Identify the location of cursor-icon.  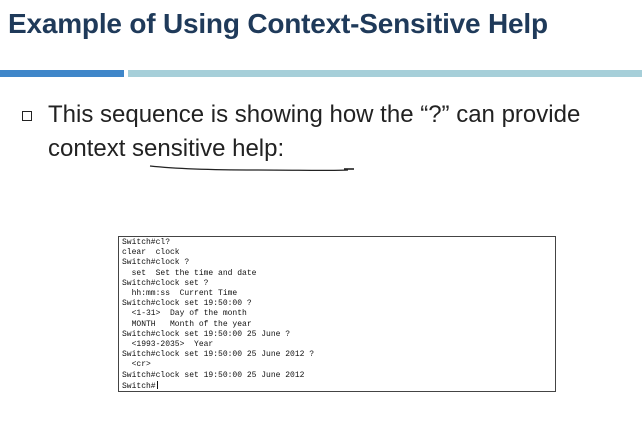
(157, 384).